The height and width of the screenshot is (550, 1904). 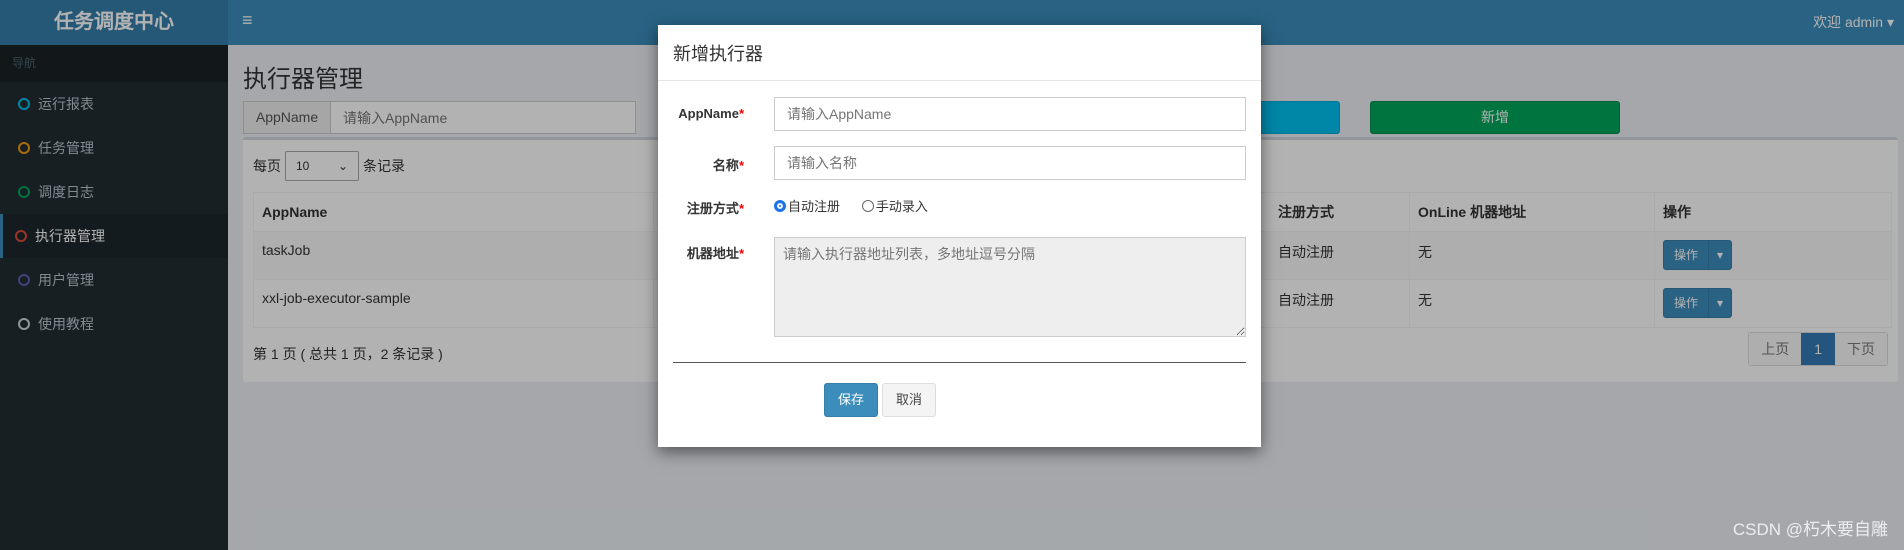 I want to click on divider, so click(x=959, y=362).